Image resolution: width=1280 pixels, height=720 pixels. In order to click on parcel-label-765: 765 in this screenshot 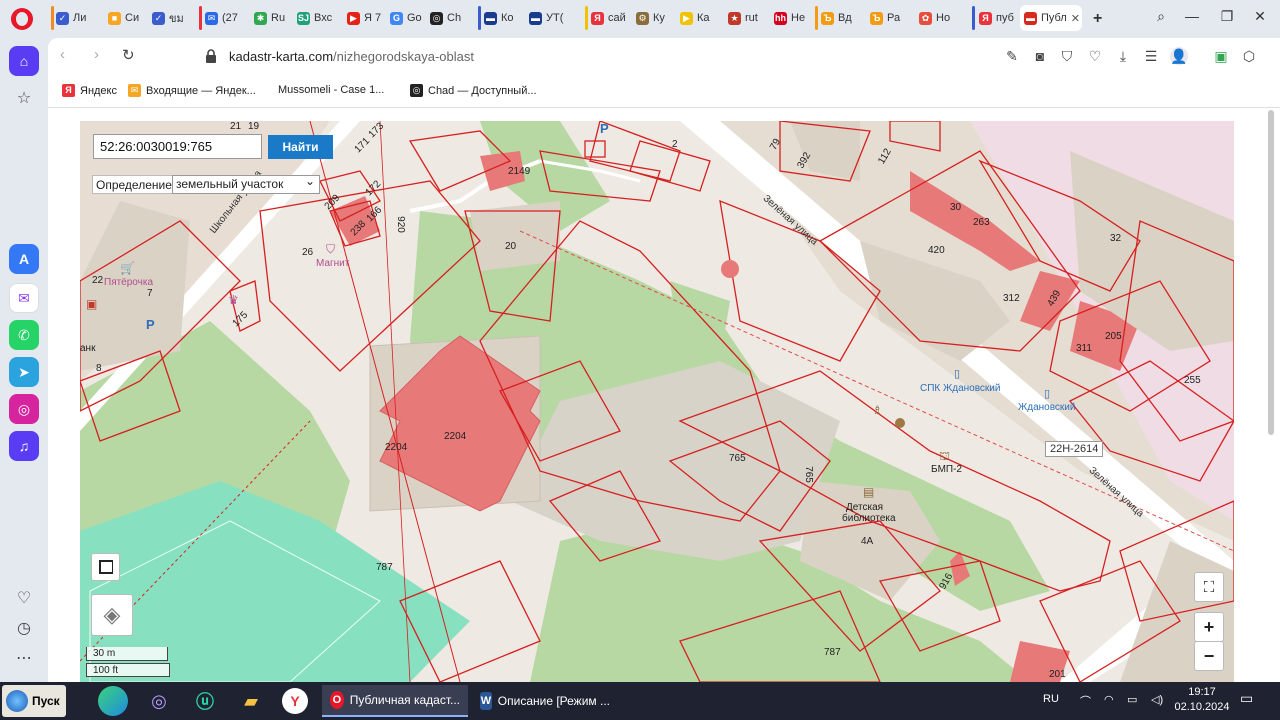, I will do `click(737, 458)`.